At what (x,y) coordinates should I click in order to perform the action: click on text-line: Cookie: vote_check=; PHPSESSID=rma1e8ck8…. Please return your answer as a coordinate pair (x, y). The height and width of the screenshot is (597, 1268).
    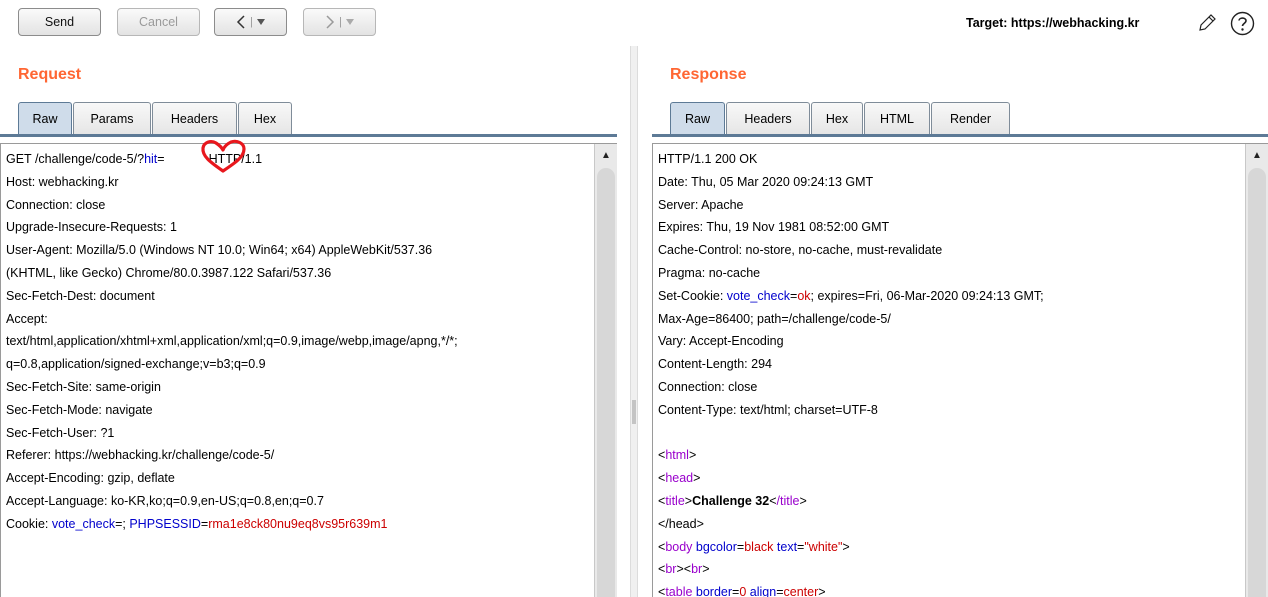
    Looking at the image, I should click on (197, 523).